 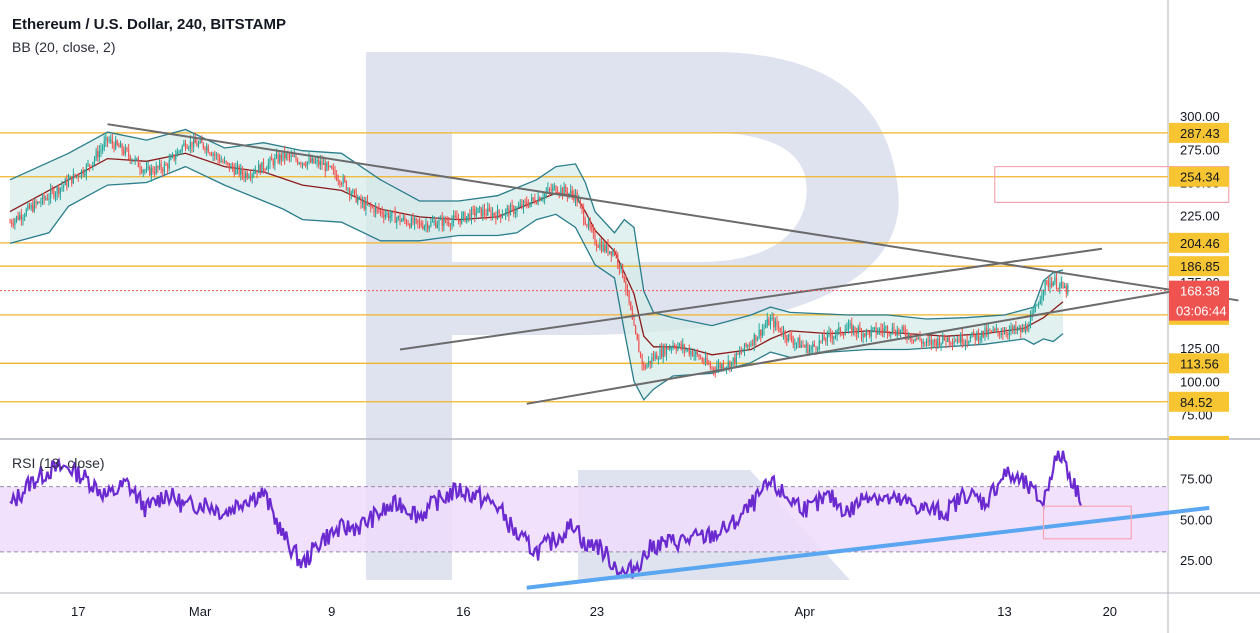 I want to click on rsi-axis: 75.00 50.00 25.00, so click(x=1196, y=520).